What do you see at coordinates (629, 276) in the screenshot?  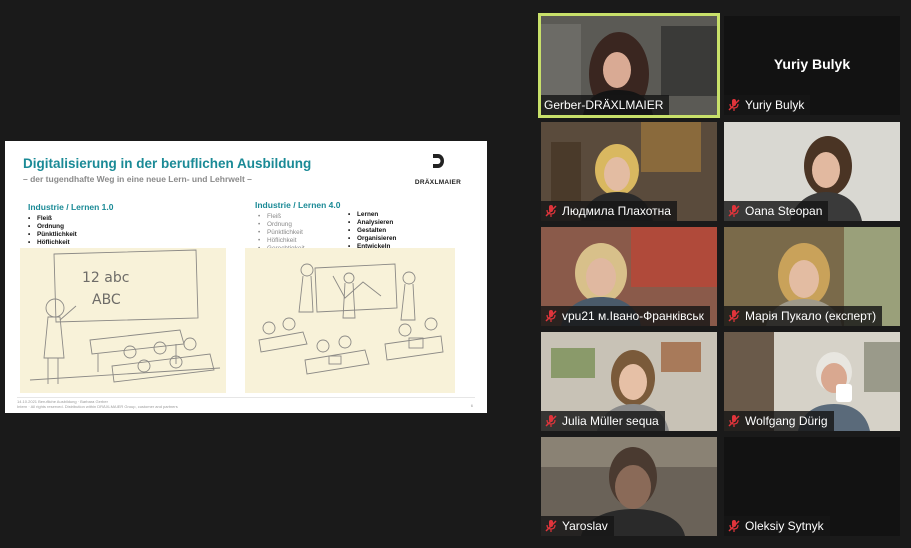 I see `participant-tile-vpu21: vpu21 м.Івано-Франківськ` at bounding box center [629, 276].